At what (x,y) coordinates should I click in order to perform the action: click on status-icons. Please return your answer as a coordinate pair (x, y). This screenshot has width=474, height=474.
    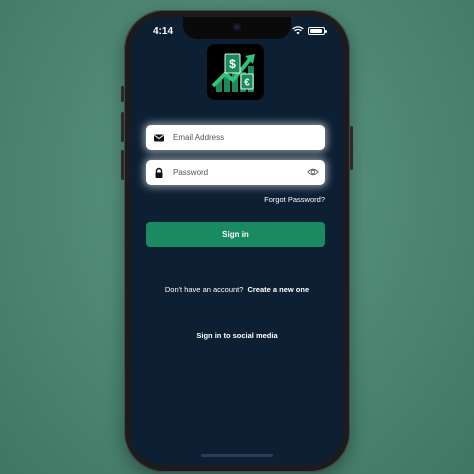
    Looking at the image, I should click on (309, 30).